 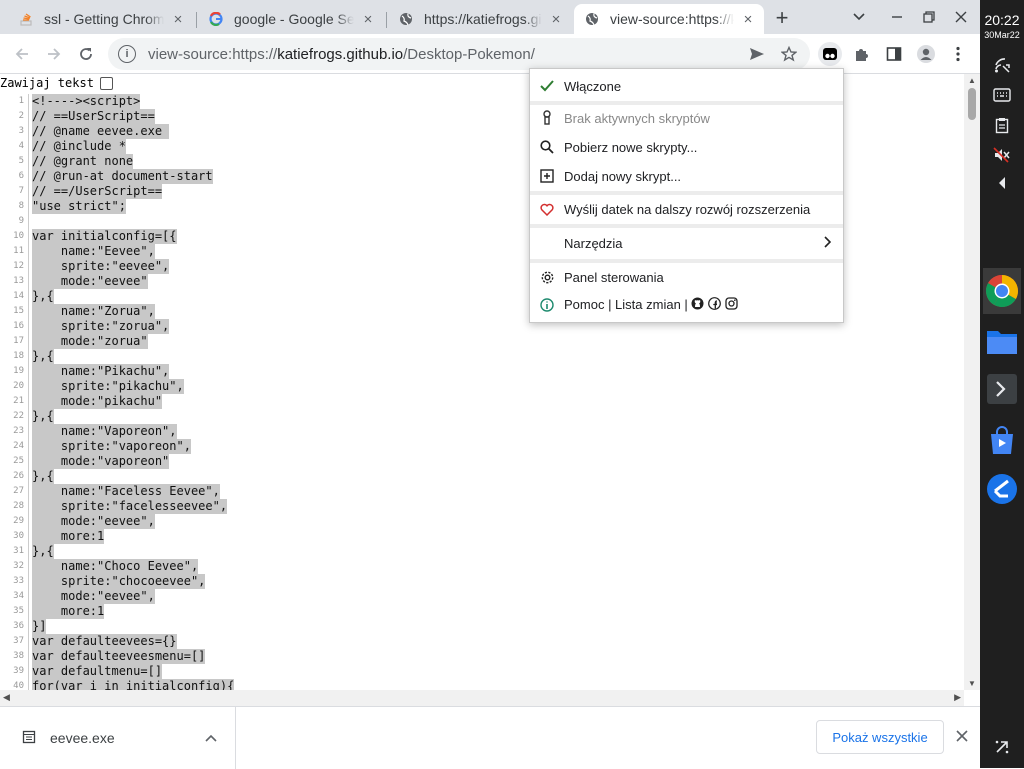 I want to click on search-icon, so click(x=547, y=147).